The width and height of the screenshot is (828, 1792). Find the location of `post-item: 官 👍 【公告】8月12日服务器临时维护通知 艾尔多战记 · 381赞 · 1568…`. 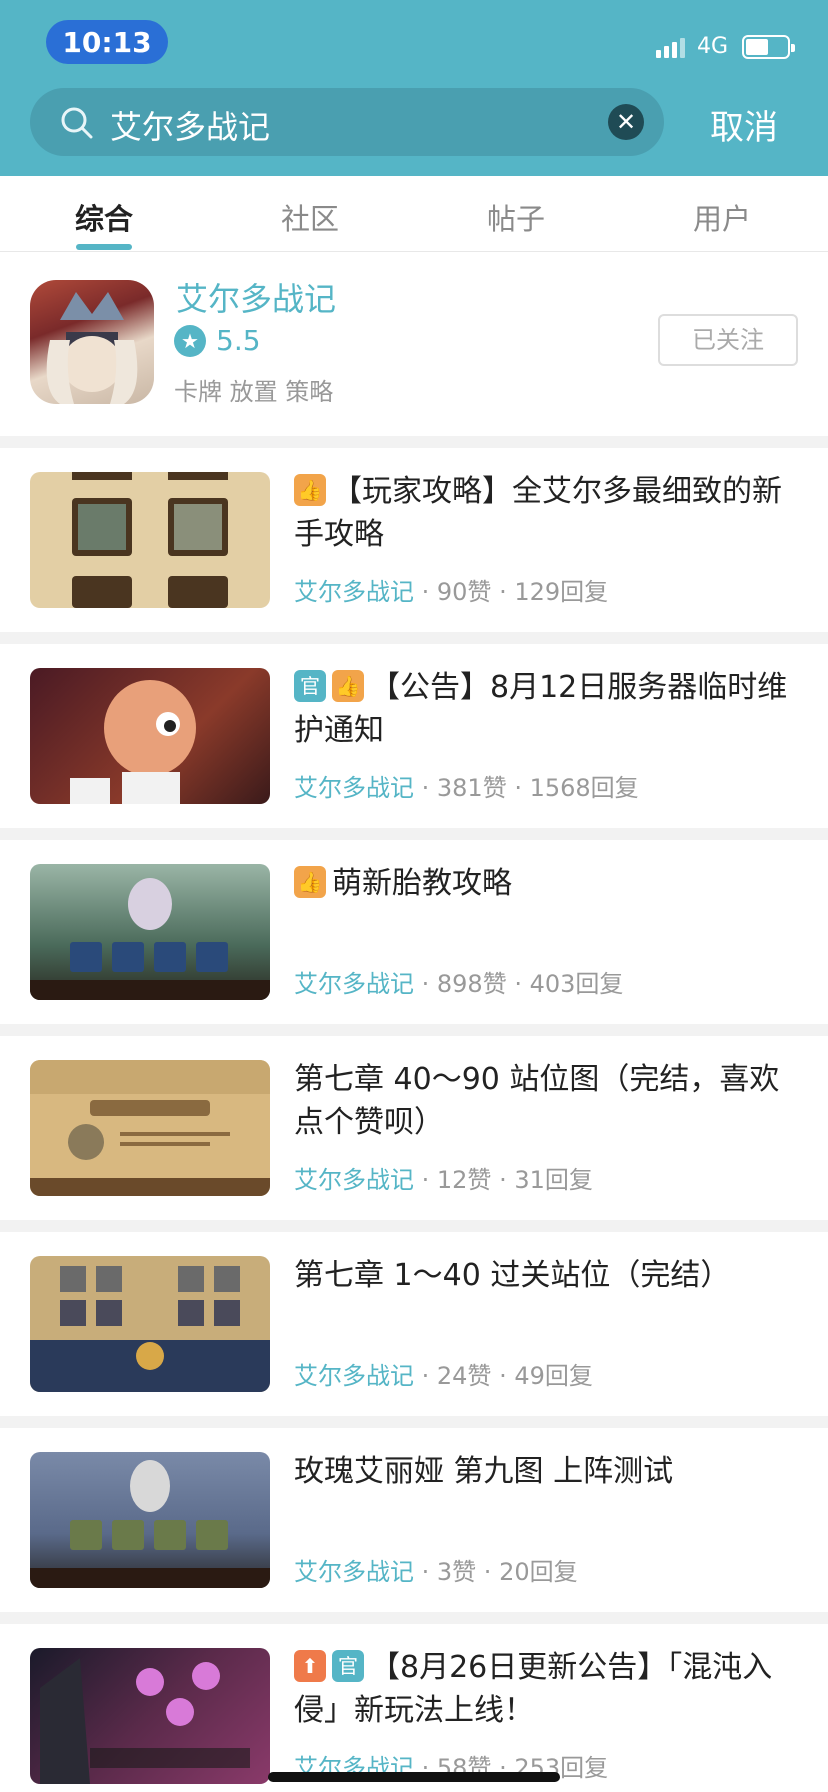

post-item: 官 👍 【公告】8月12日服务器临时维护通知 艾尔多战记 · 381赞 · 1568… is located at coordinates (414, 736).